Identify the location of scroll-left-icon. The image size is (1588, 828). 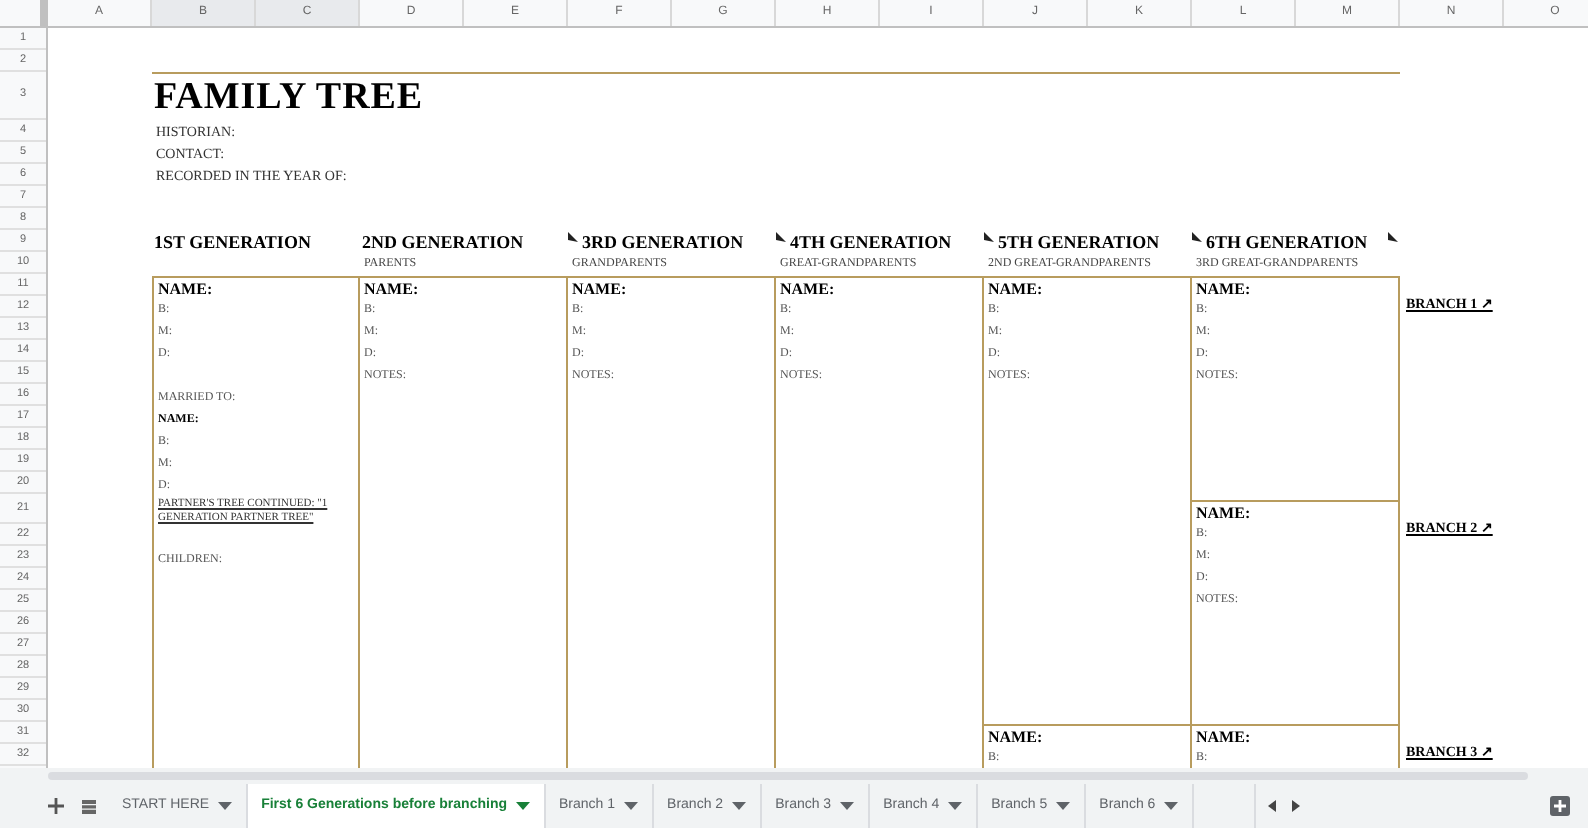
(1272, 806).